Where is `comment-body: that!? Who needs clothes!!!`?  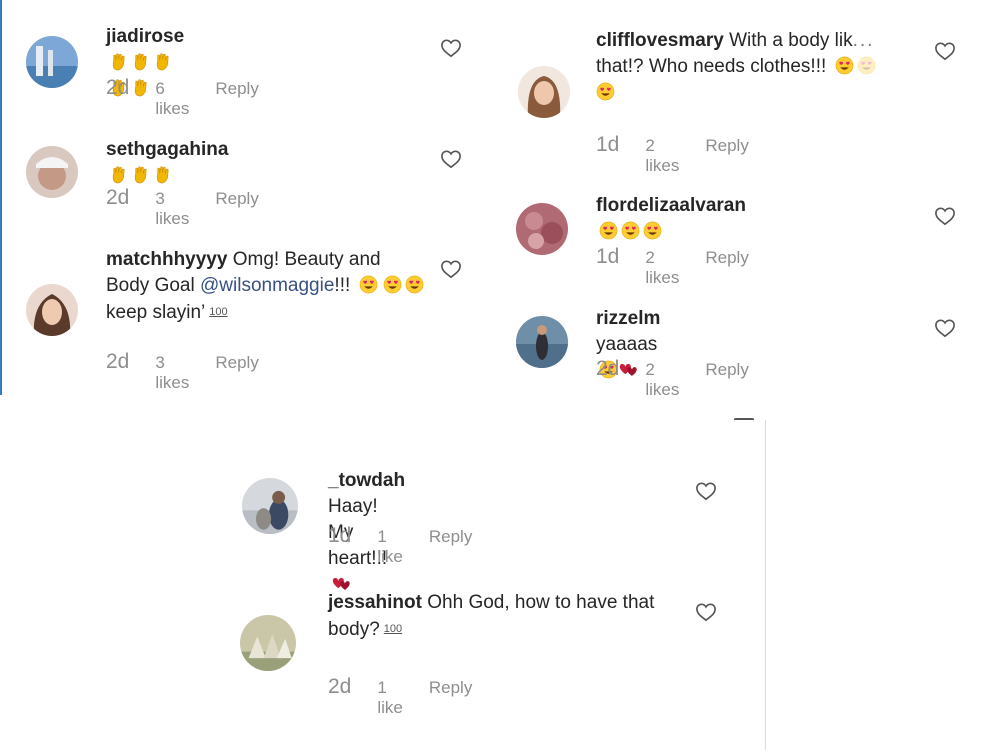
comment-body: that!? Who needs clothes!!! is located at coordinates (711, 66).